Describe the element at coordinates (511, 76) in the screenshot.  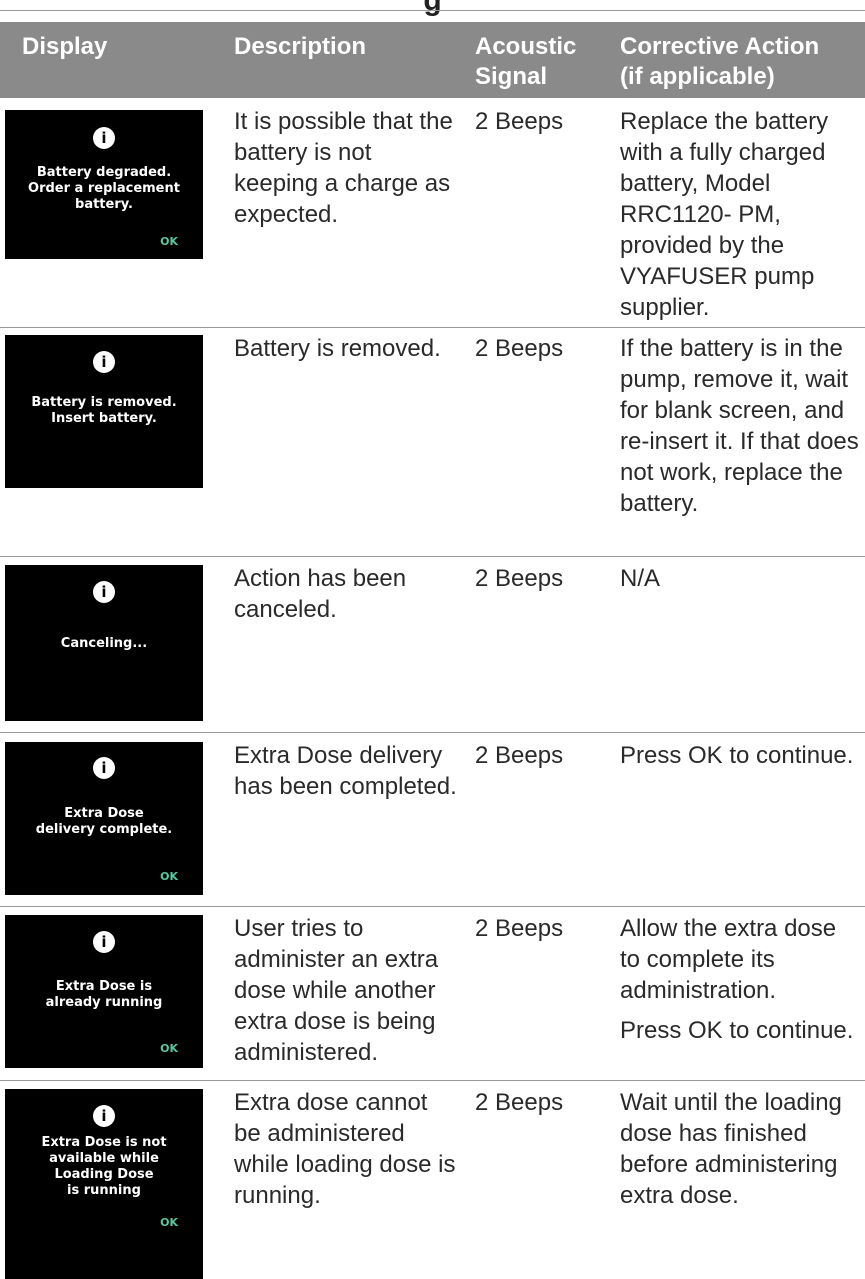
I see `header-signal-line2: Signal` at that location.